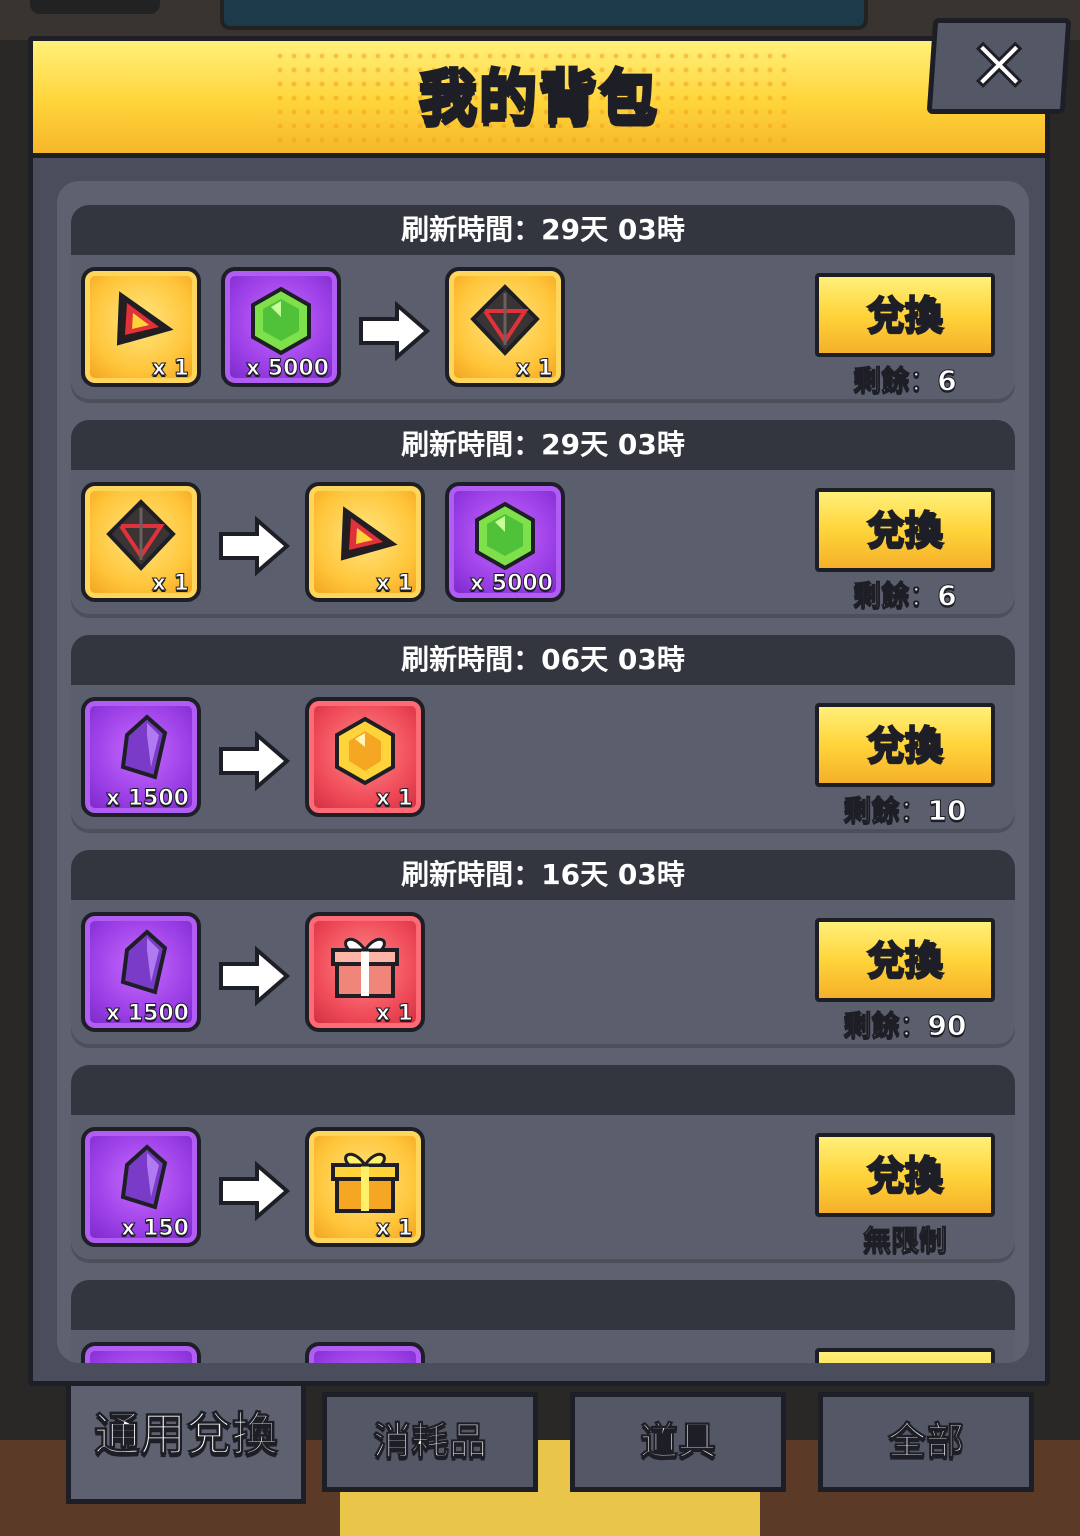 This screenshot has width=1080, height=1536. What do you see at coordinates (543, 1164) in the screenshot?
I see `exchange-row: x 150 x 1 兌換 無限制` at bounding box center [543, 1164].